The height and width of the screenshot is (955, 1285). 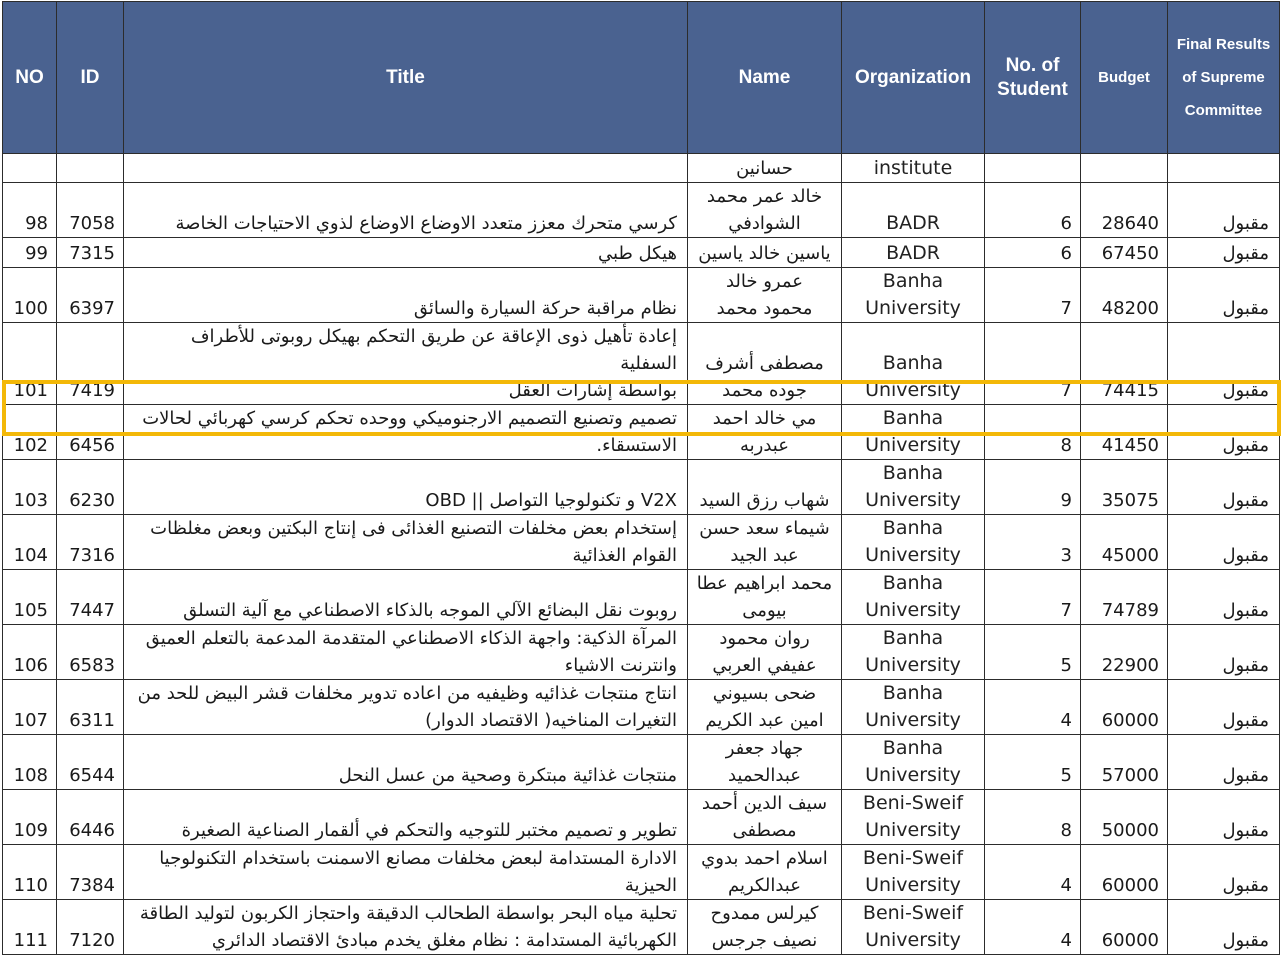 What do you see at coordinates (90, 432) in the screenshot?
I see `cell-id: 6456` at bounding box center [90, 432].